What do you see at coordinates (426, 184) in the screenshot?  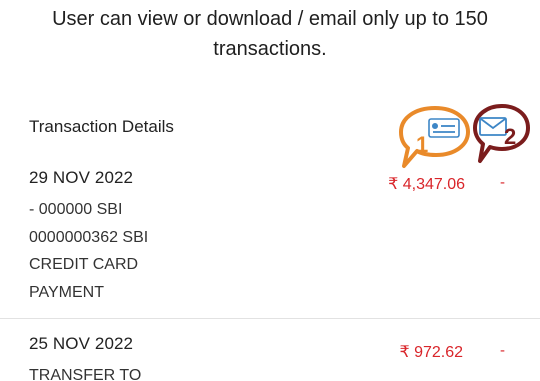 I see `transaction-amount: ₹ 4,347.06` at bounding box center [426, 184].